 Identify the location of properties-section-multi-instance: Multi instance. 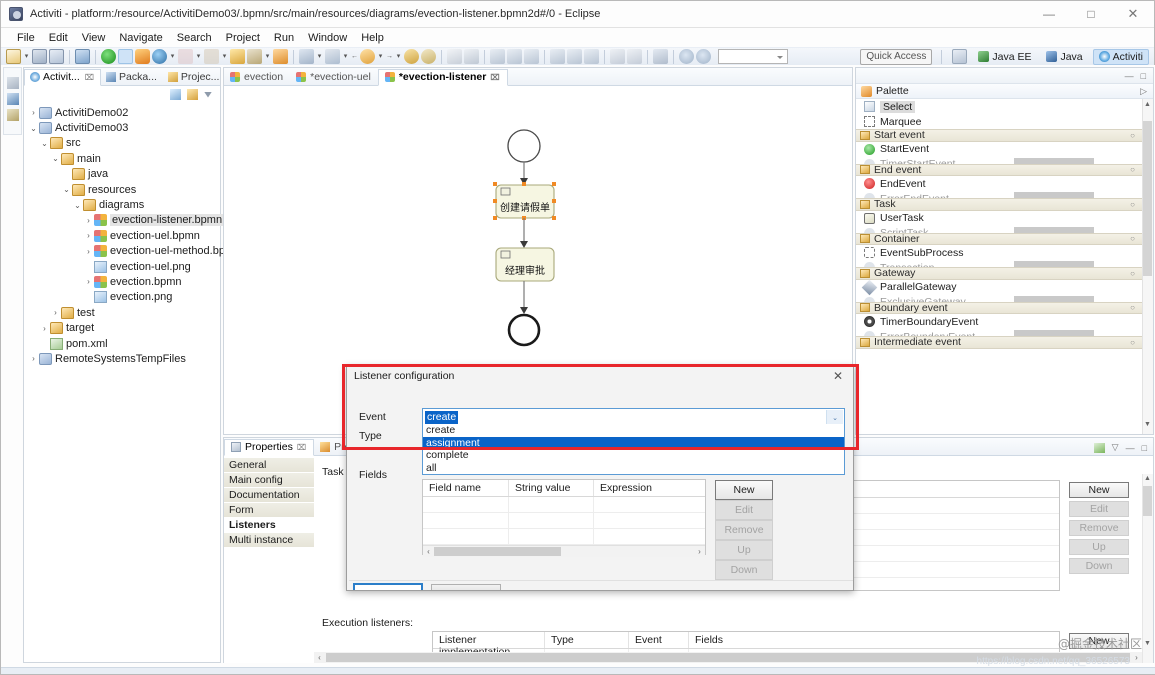
(269, 540).